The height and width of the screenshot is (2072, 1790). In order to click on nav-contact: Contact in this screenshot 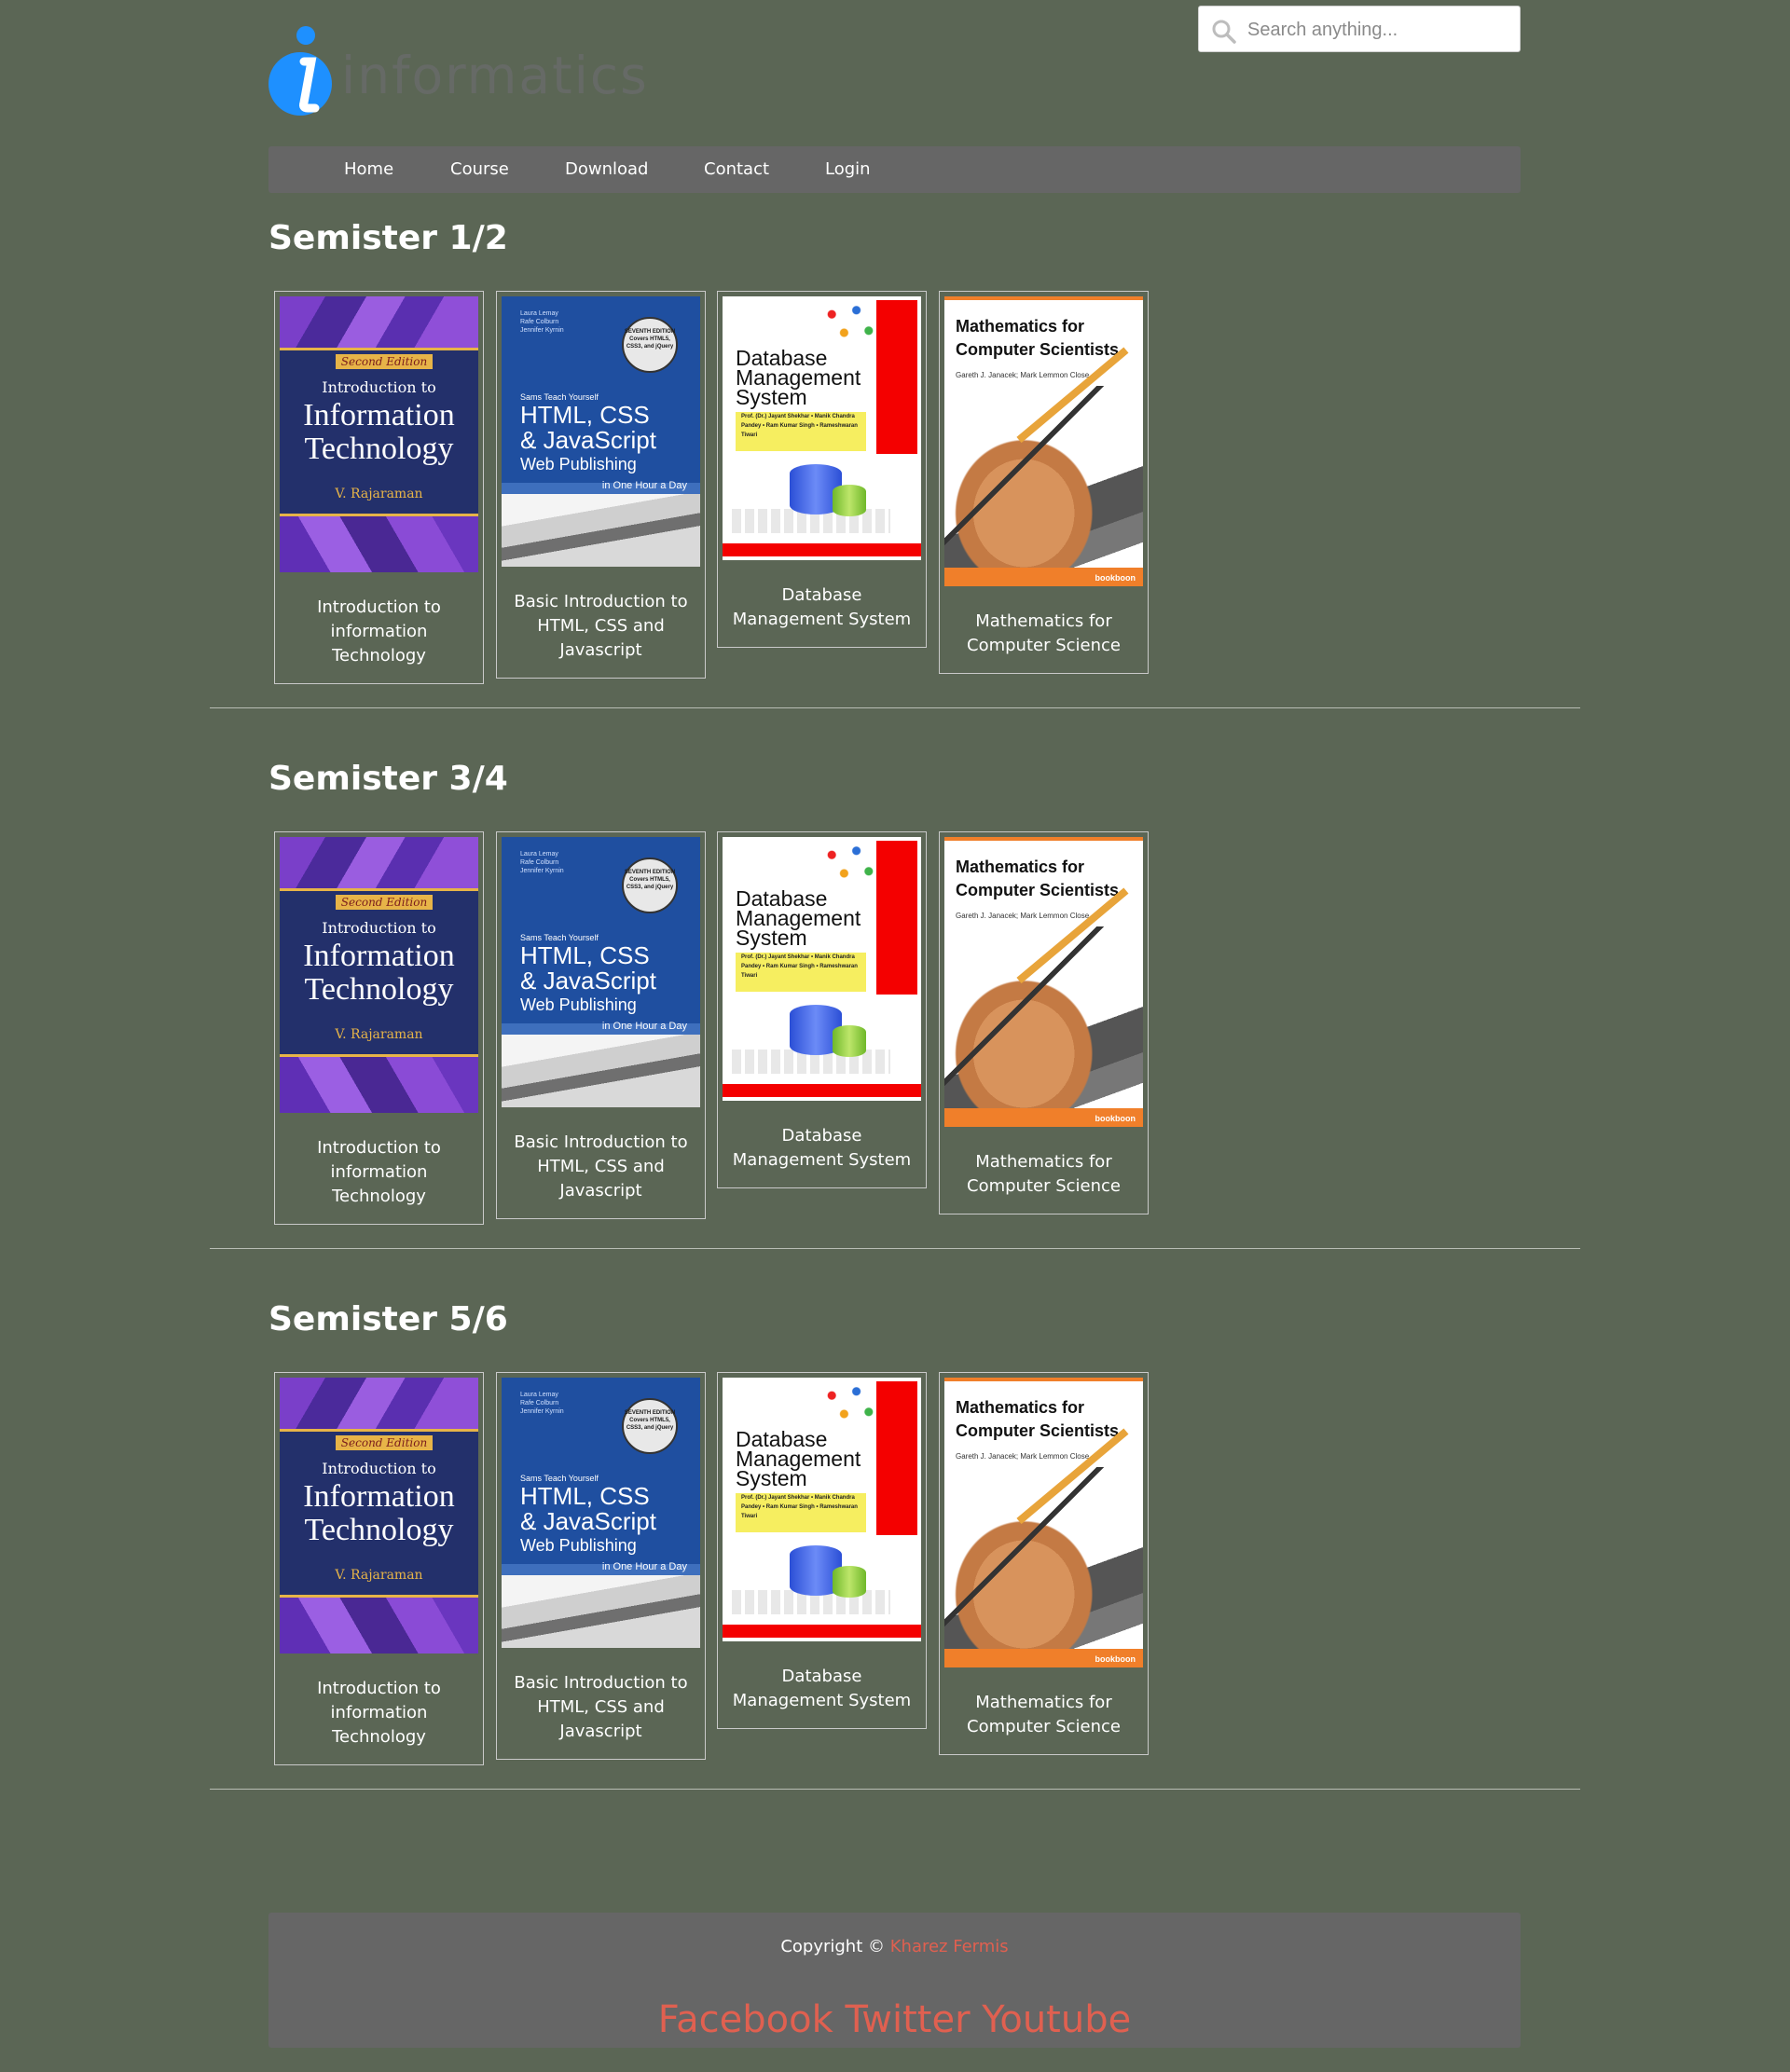, I will do `click(736, 169)`.